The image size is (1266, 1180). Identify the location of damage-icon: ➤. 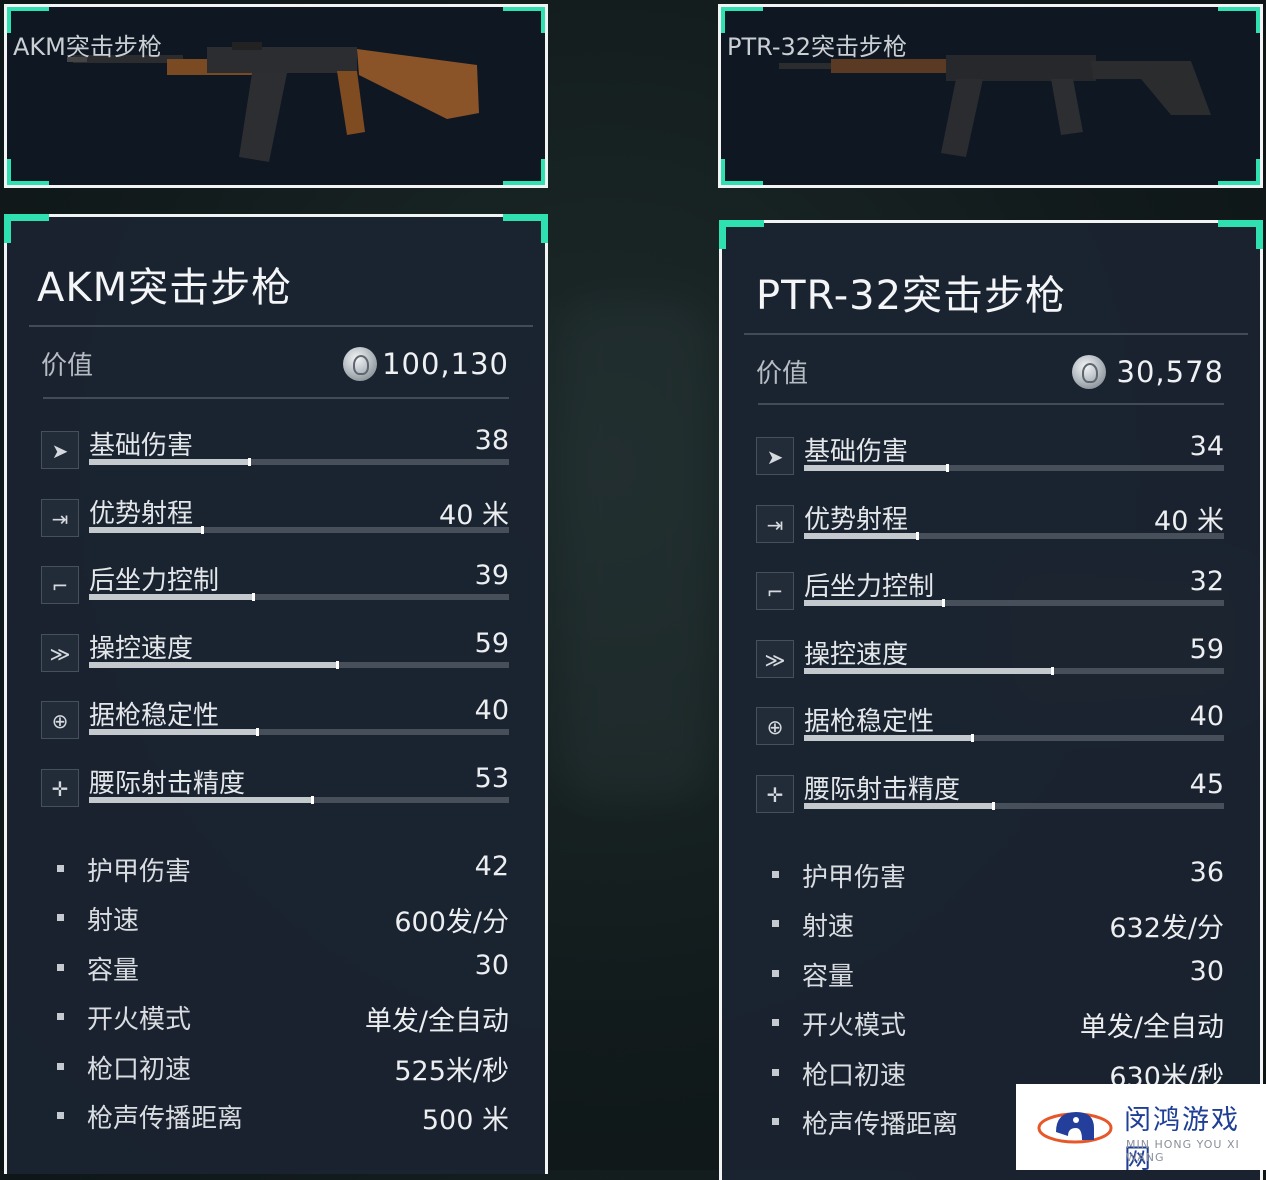
(775, 456).